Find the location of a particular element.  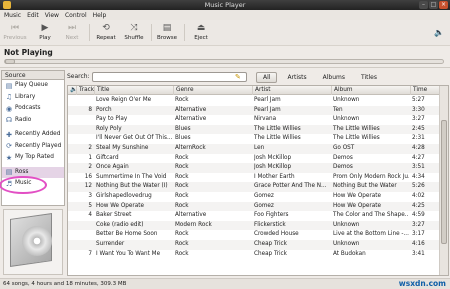

cell-title: Summertime In The Void is located at coordinates (131, 176).